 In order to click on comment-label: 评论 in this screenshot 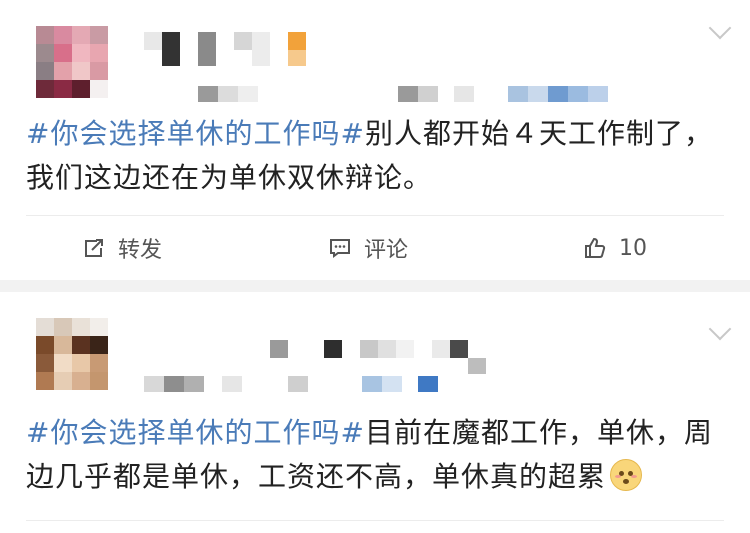, I will do `click(386, 250)`.